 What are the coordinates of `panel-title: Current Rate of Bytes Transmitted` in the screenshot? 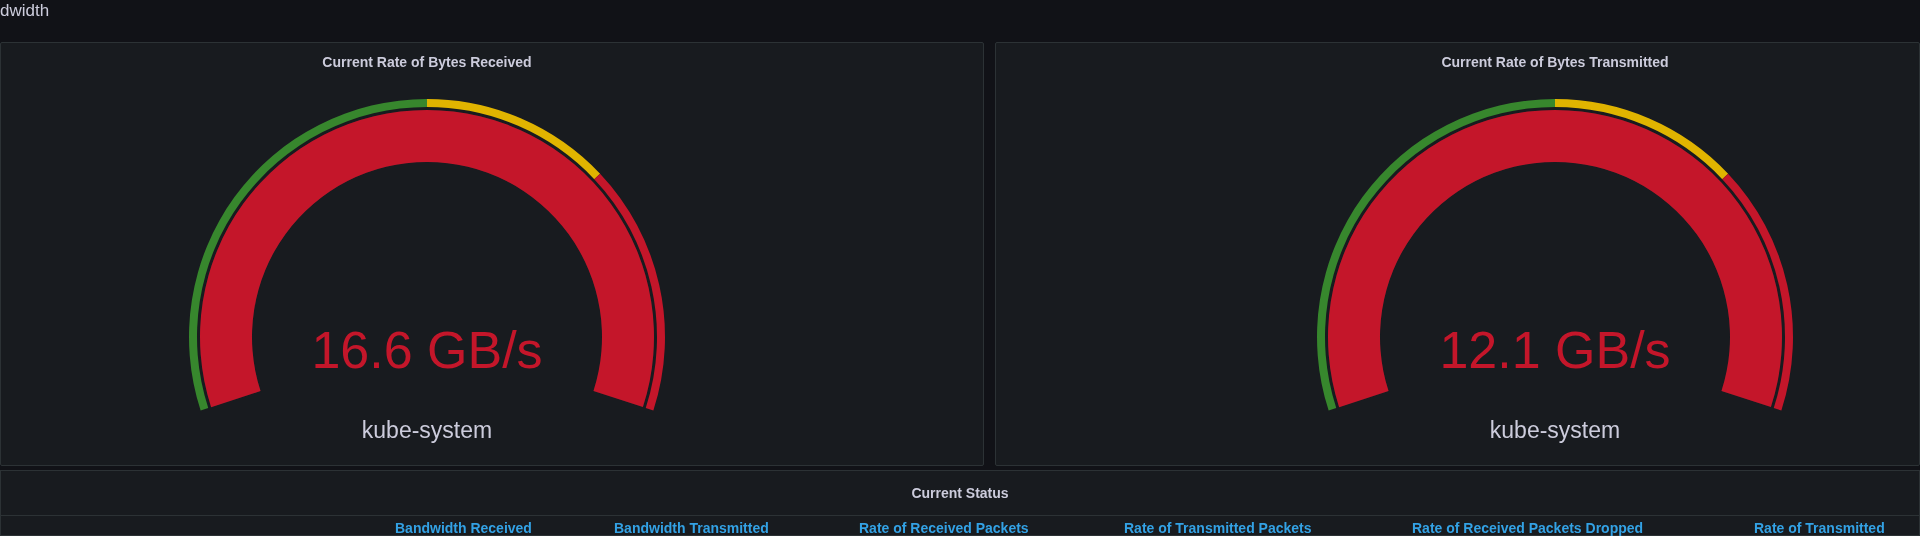 It's located at (1555, 62).